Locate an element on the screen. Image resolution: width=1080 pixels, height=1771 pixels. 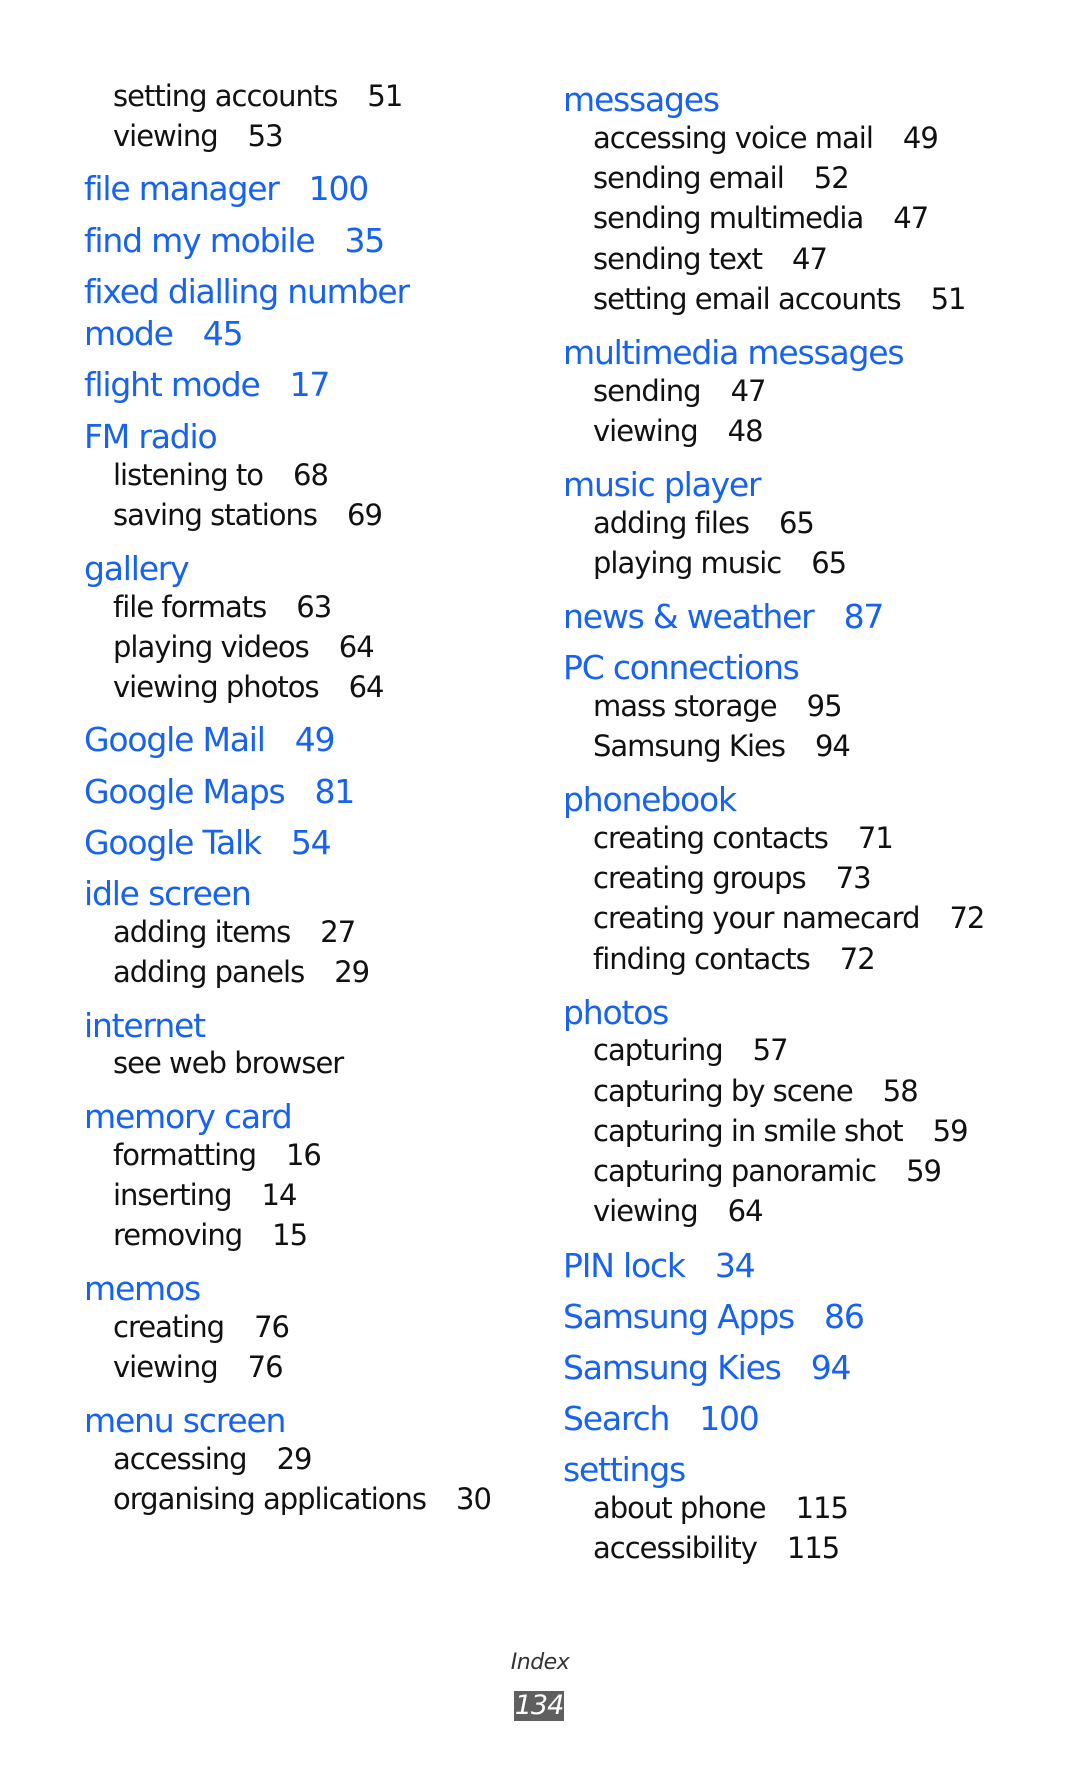
index-term: capturing panoramic is located at coordinates (735, 1171).